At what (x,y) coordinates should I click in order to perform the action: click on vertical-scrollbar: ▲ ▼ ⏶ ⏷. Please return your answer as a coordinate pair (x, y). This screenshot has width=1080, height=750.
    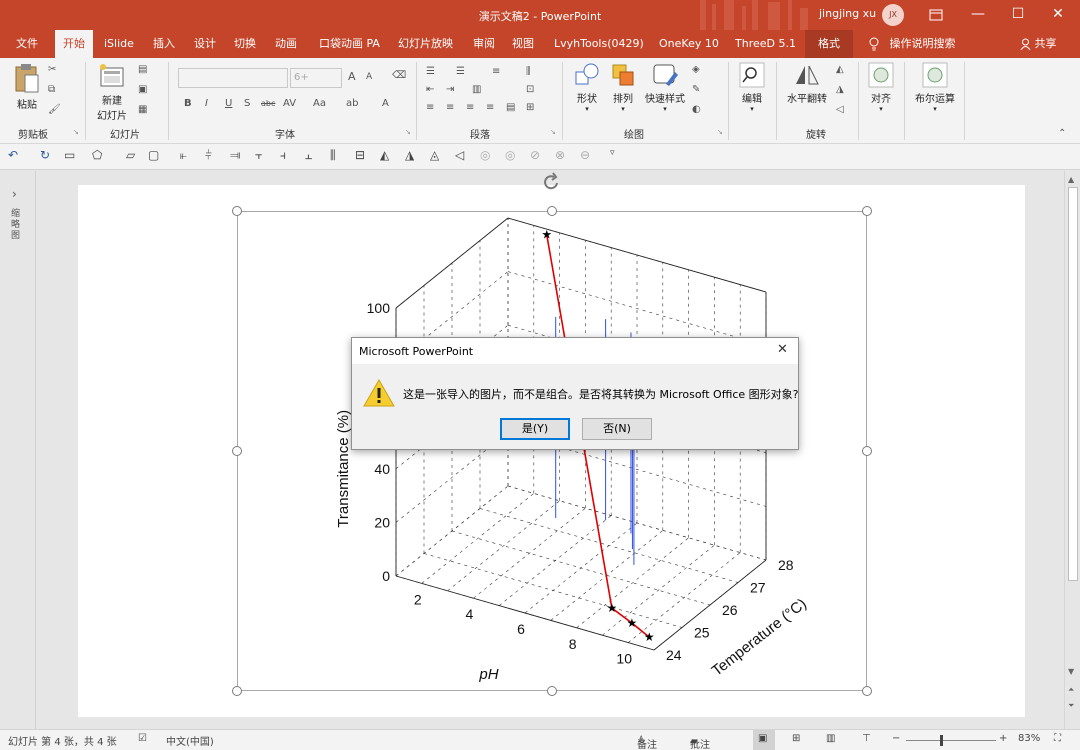
    Looking at the image, I should click on (1072, 450).